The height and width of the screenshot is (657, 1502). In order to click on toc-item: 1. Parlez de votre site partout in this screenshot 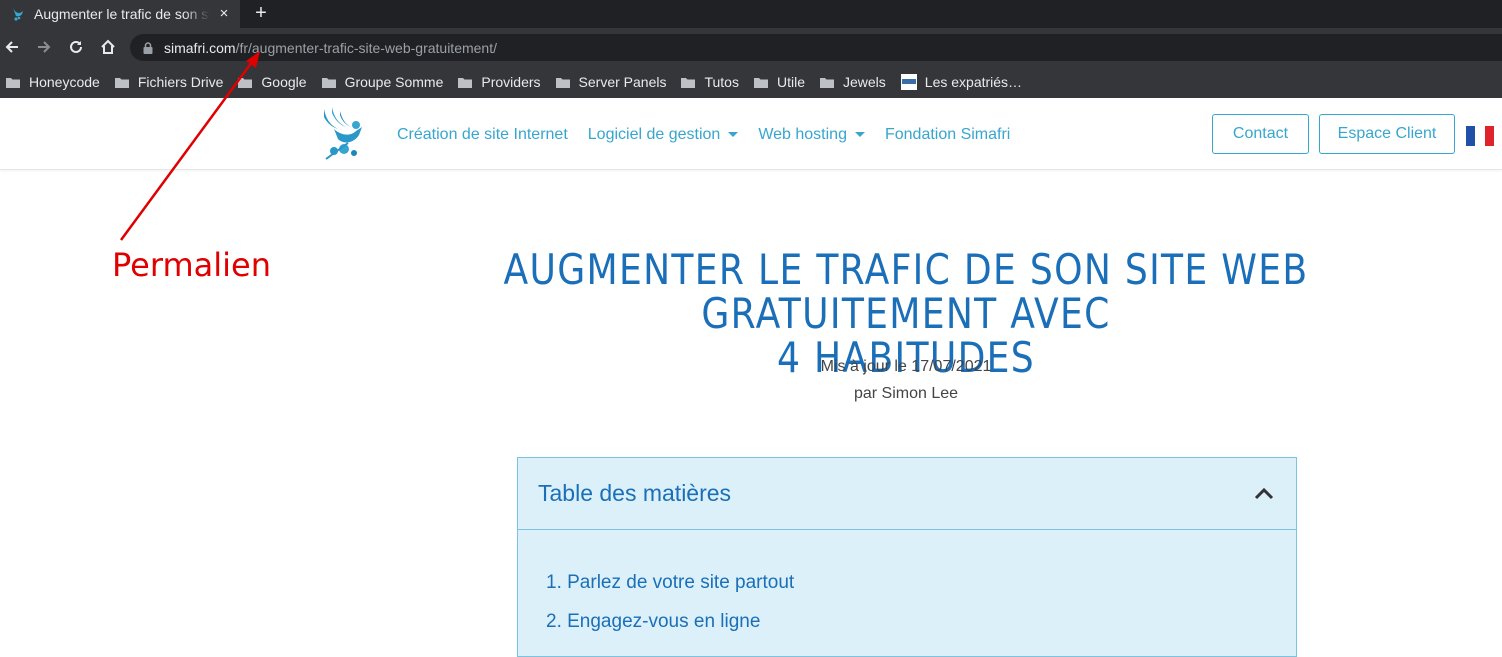, I will do `click(921, 591)`.